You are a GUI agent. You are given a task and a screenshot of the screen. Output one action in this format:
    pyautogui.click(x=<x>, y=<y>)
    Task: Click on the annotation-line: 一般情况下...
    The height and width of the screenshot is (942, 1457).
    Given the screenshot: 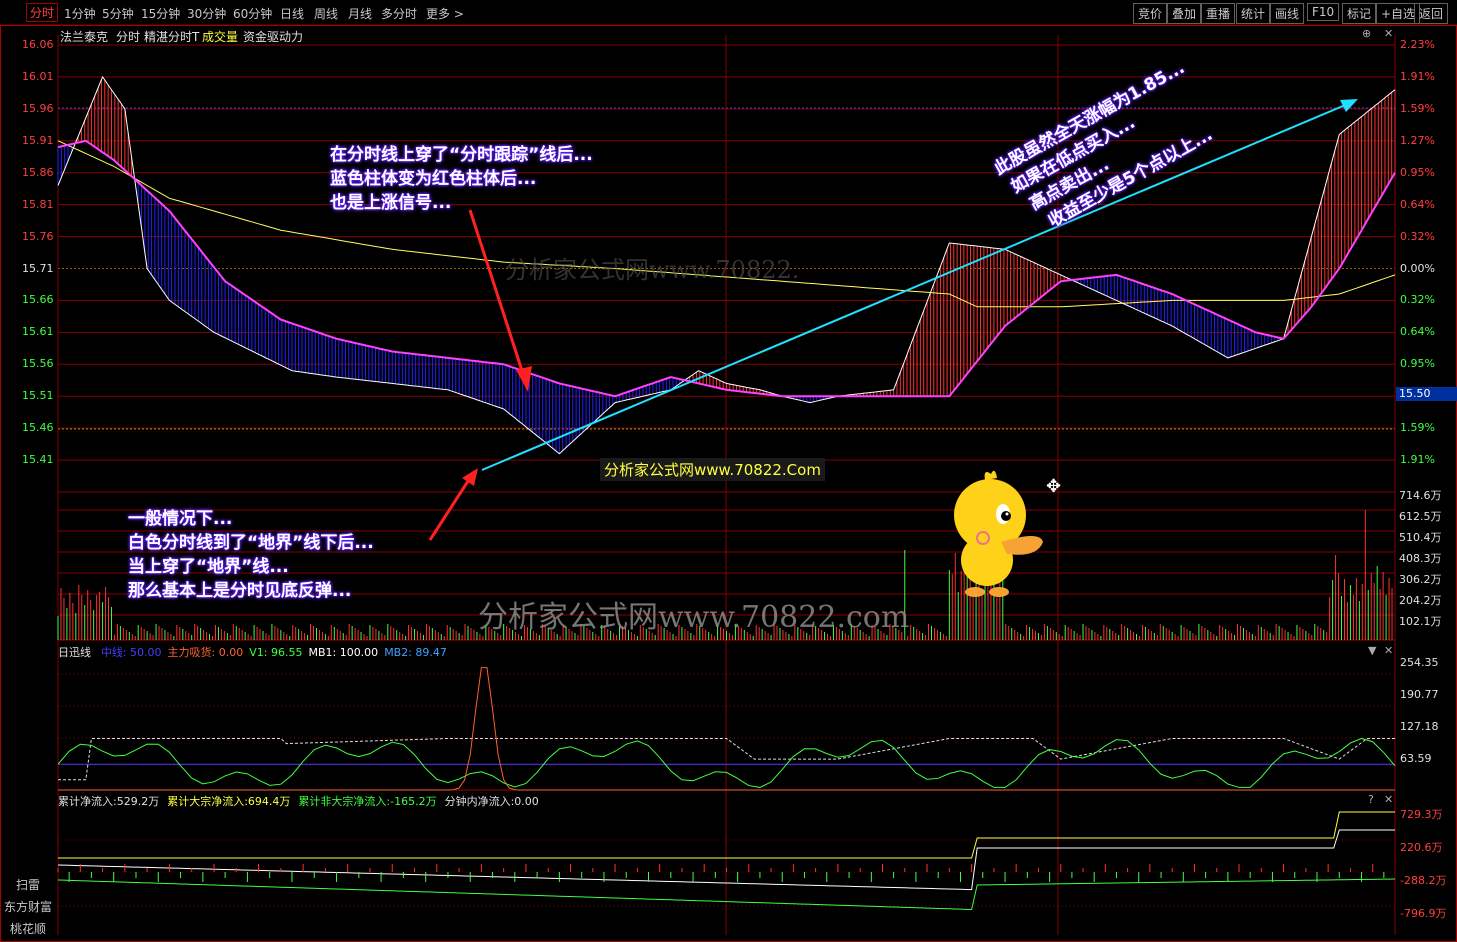 What is the action you would take?
    pyautogui.click(x=180, y=519)
    